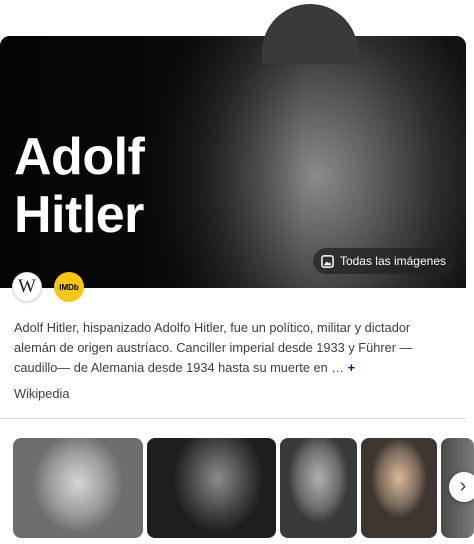 This screenshot has height=544, width=474. I want to click on section-divider, so click(233, 418).